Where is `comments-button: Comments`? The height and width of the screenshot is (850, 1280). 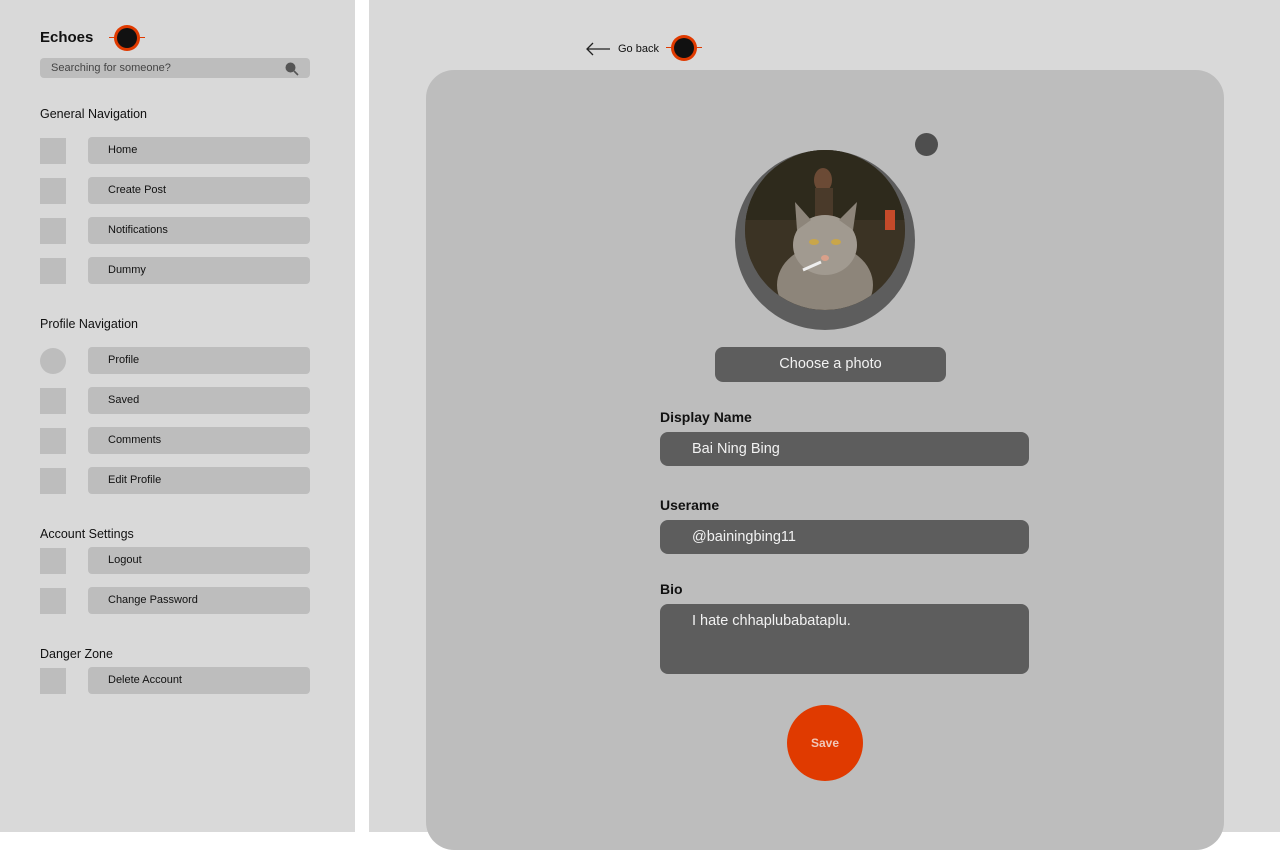
comments-button: Comments is located at coordinates (199, 440).